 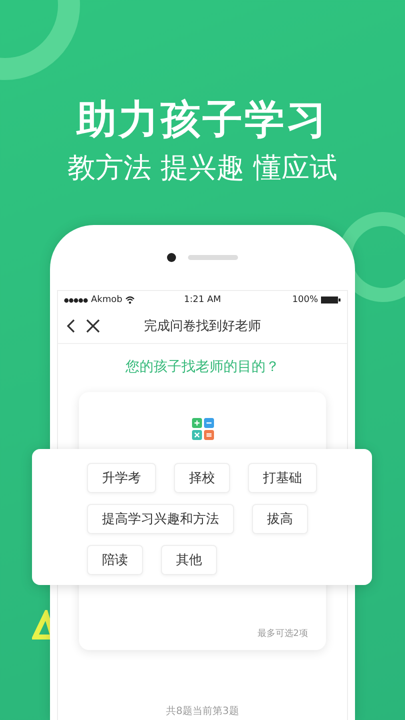 What do you see at coordinates (282, 478) in the screenshot?
I see `option-chip: 打基础` at bounding box center [282, 478].